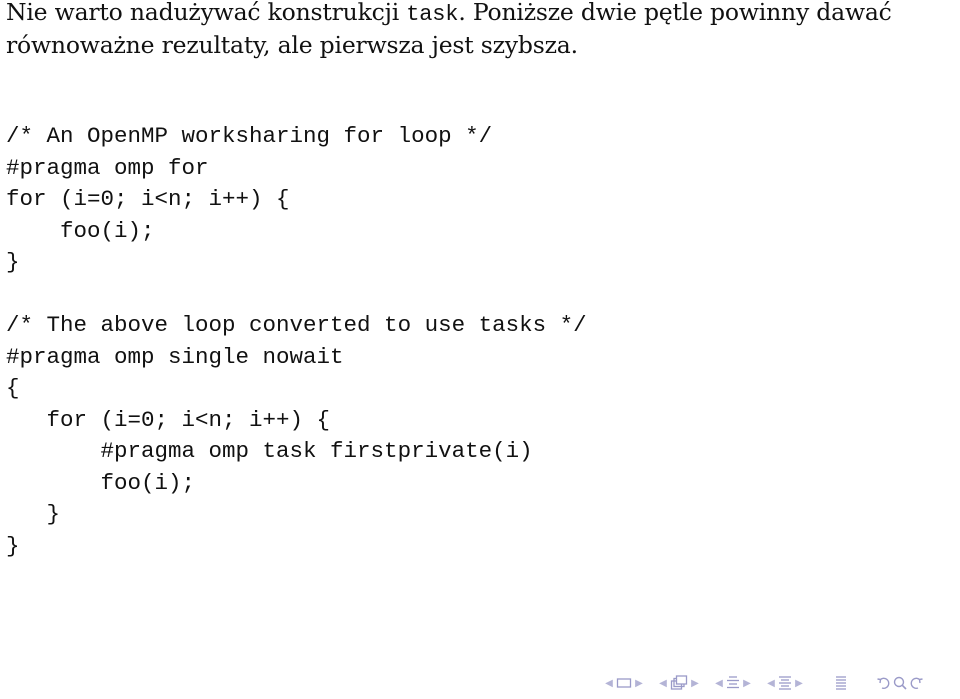 The height and width of the screenshot is (699, 960). What do you see at coordinates (609, 683) in the screenshot?
I see `prev-frame-icon: ◀` at bounding box center [609, 683].